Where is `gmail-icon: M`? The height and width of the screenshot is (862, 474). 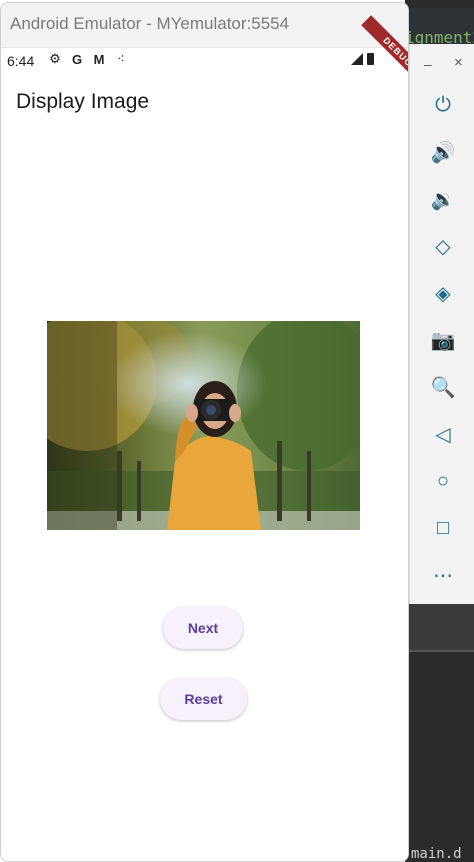 gmail-icon: M is located at coordinates (99, 59).